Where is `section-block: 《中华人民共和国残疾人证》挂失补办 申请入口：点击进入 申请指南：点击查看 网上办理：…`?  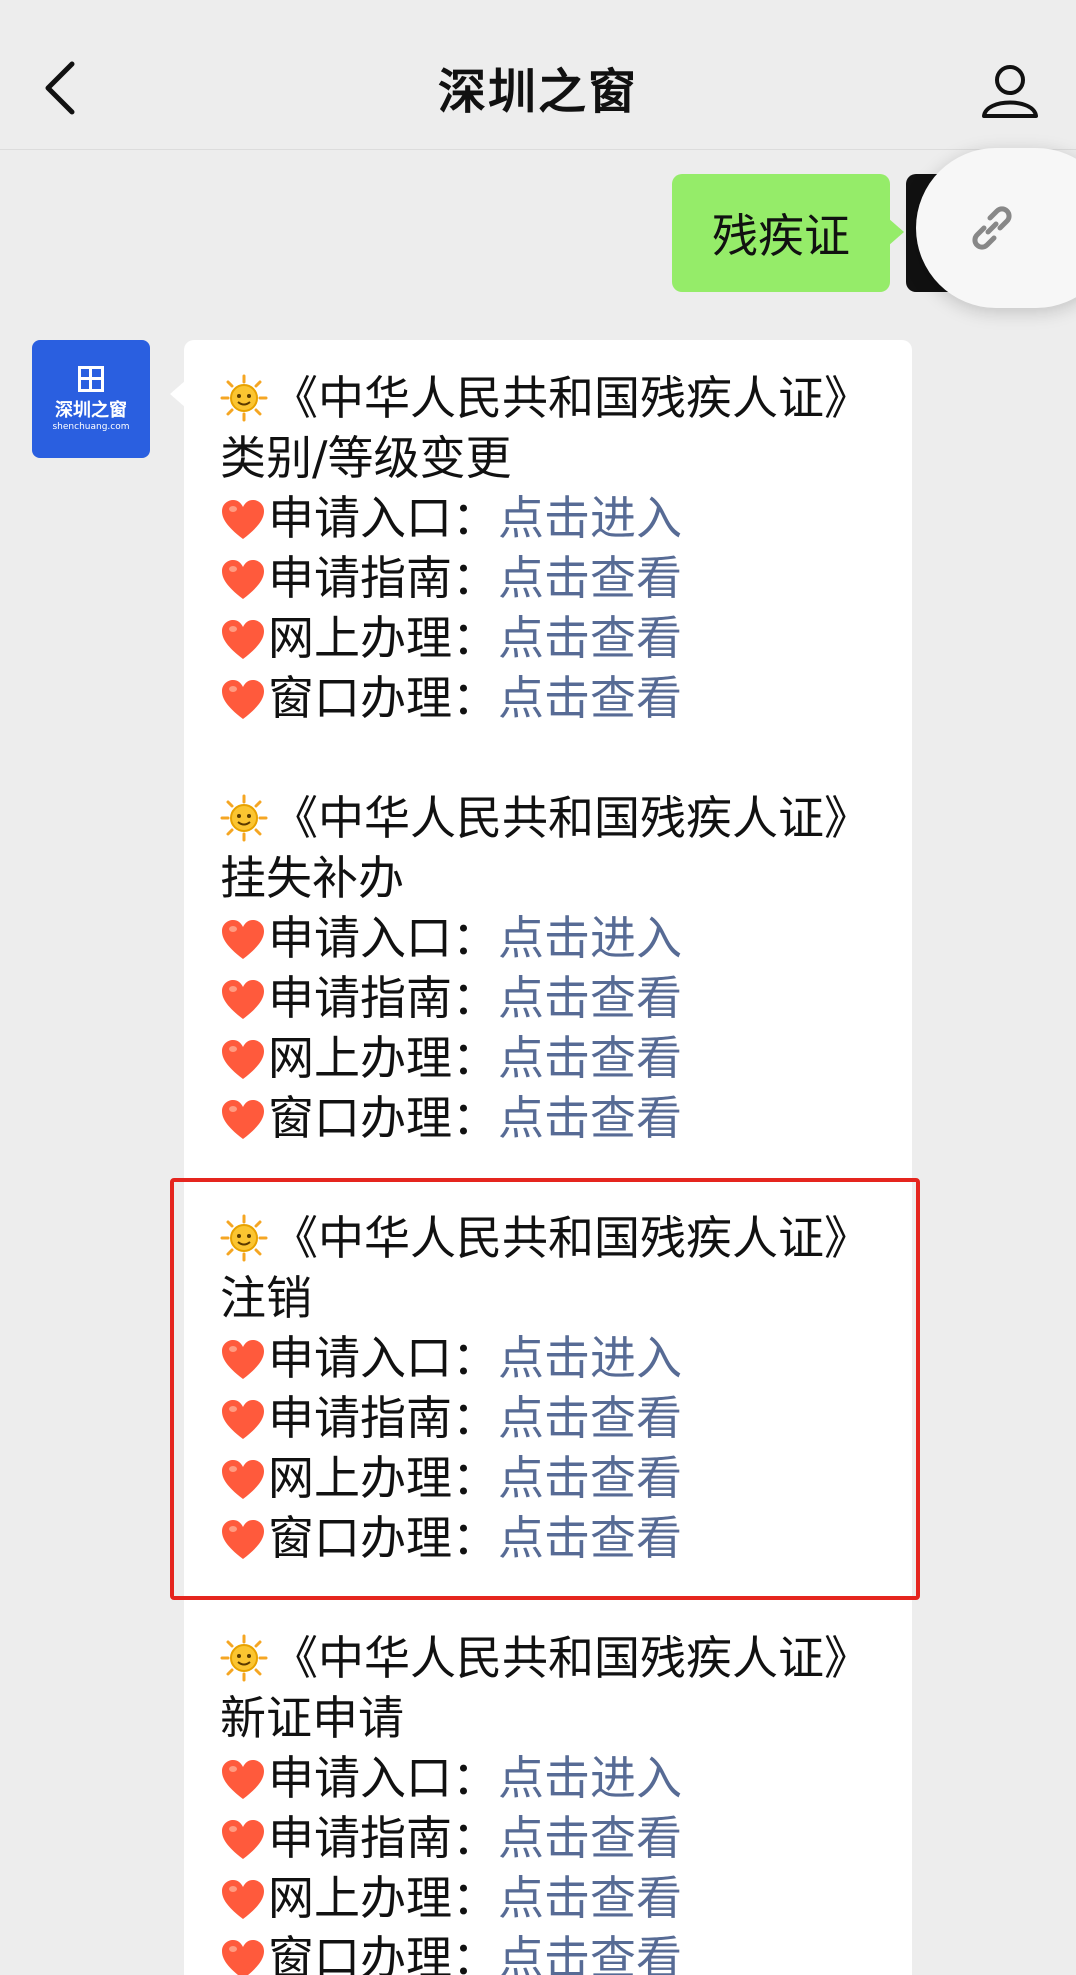
section-block: 《中华人民共和国残疾人证》挂失补办 申请入口：点击进入 申请指南：点击查看 网上办理：… is located at coordinates (551, 968).